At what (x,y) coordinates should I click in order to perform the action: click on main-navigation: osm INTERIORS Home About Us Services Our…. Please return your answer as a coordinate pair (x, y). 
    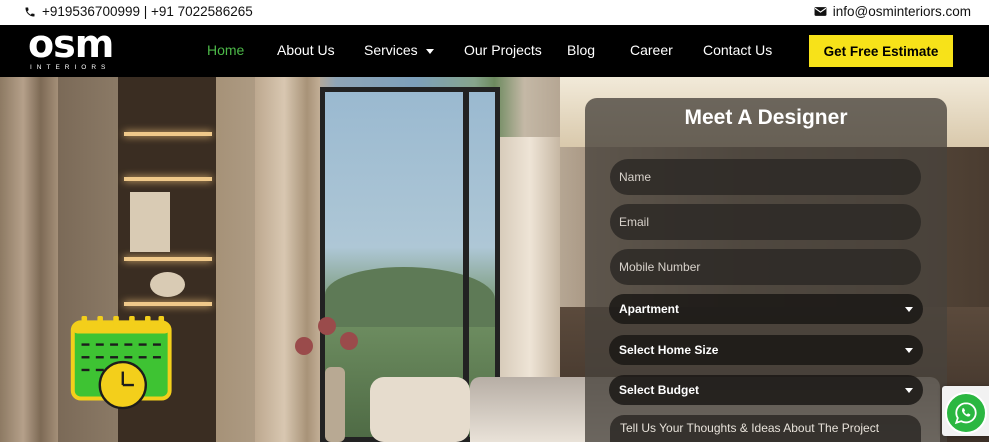
    Looking at the image, I should click on (494, 49).